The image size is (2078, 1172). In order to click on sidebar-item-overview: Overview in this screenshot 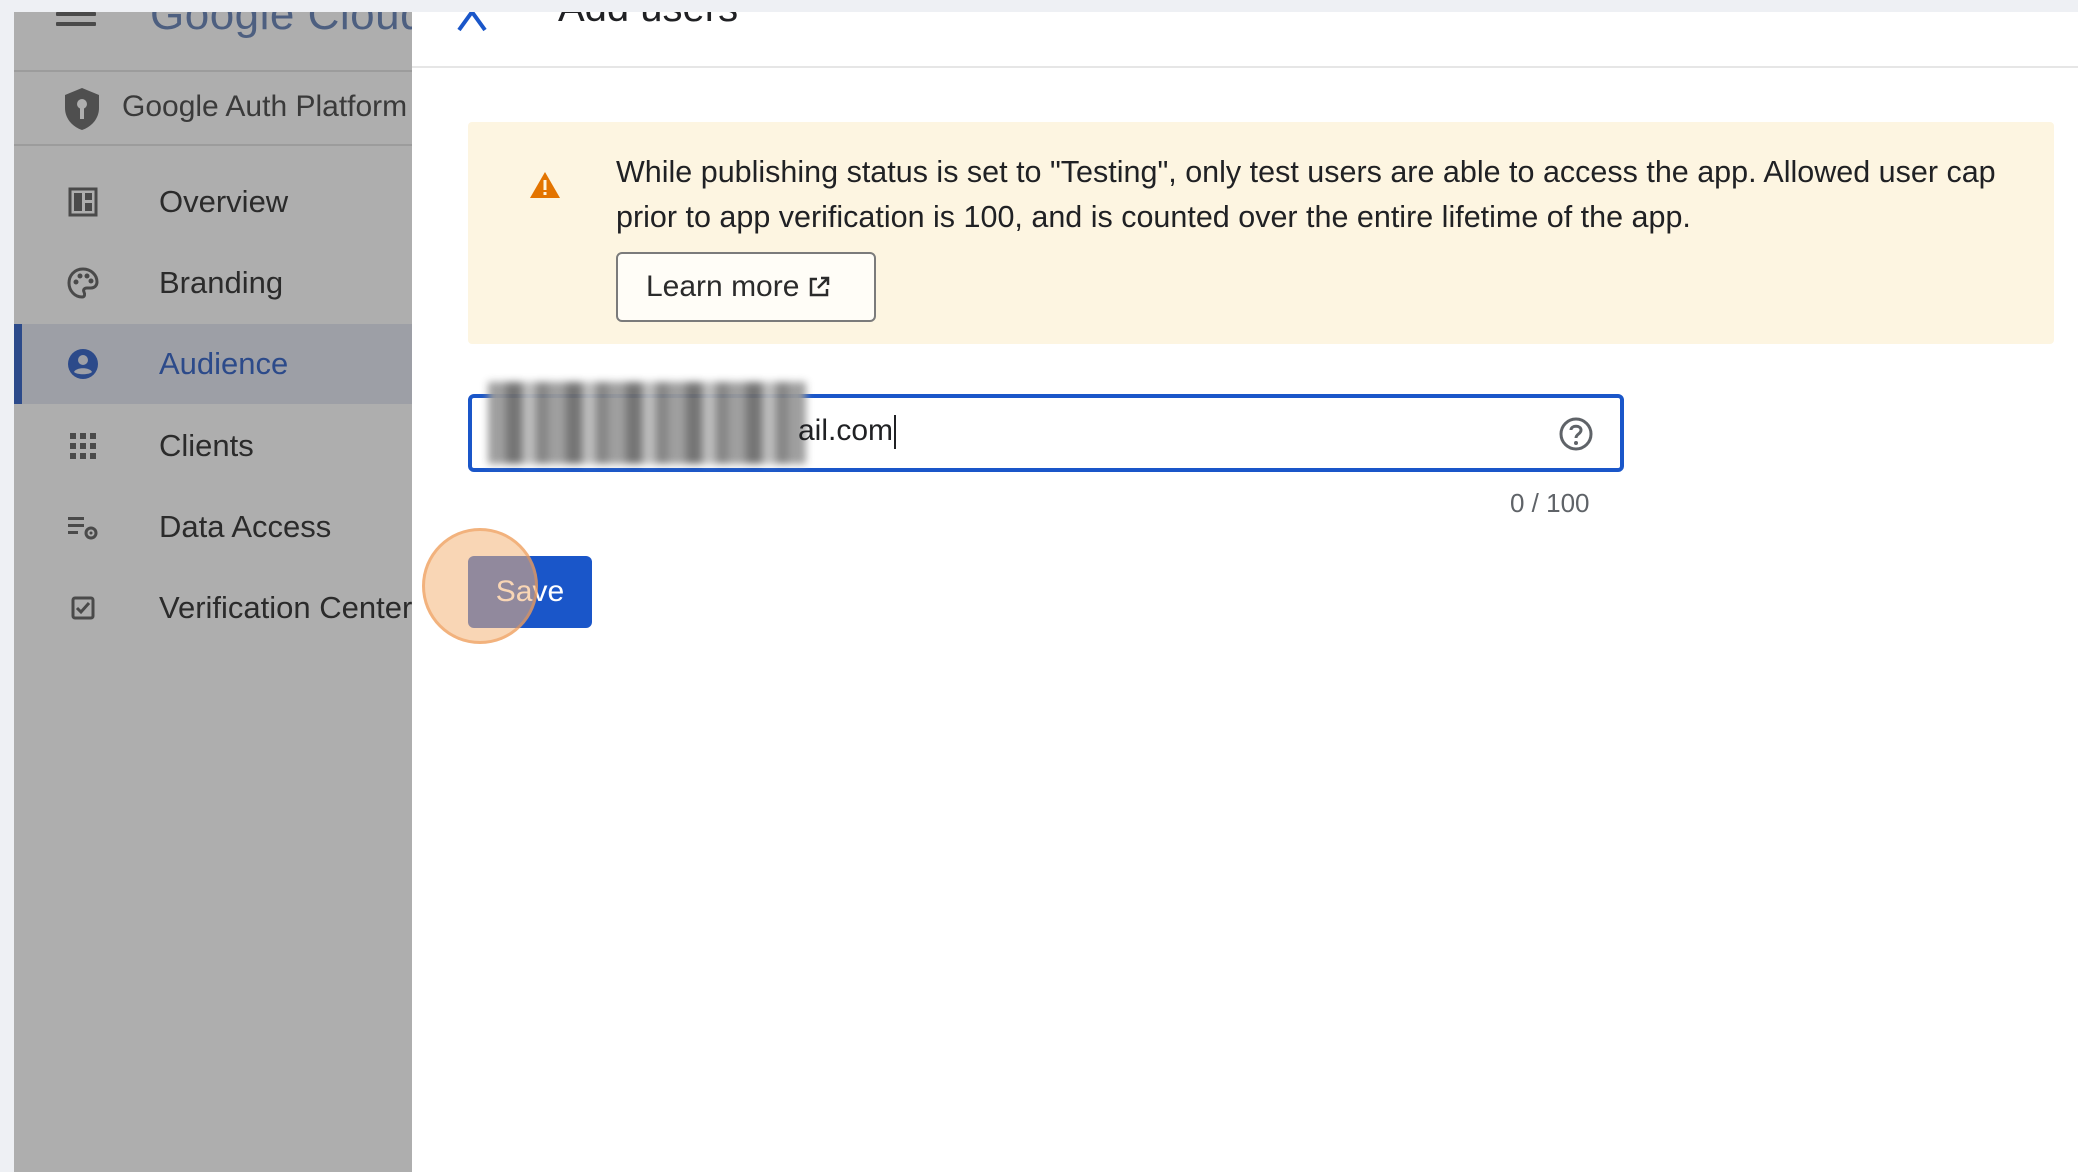, I will do `click(213, 202)`.